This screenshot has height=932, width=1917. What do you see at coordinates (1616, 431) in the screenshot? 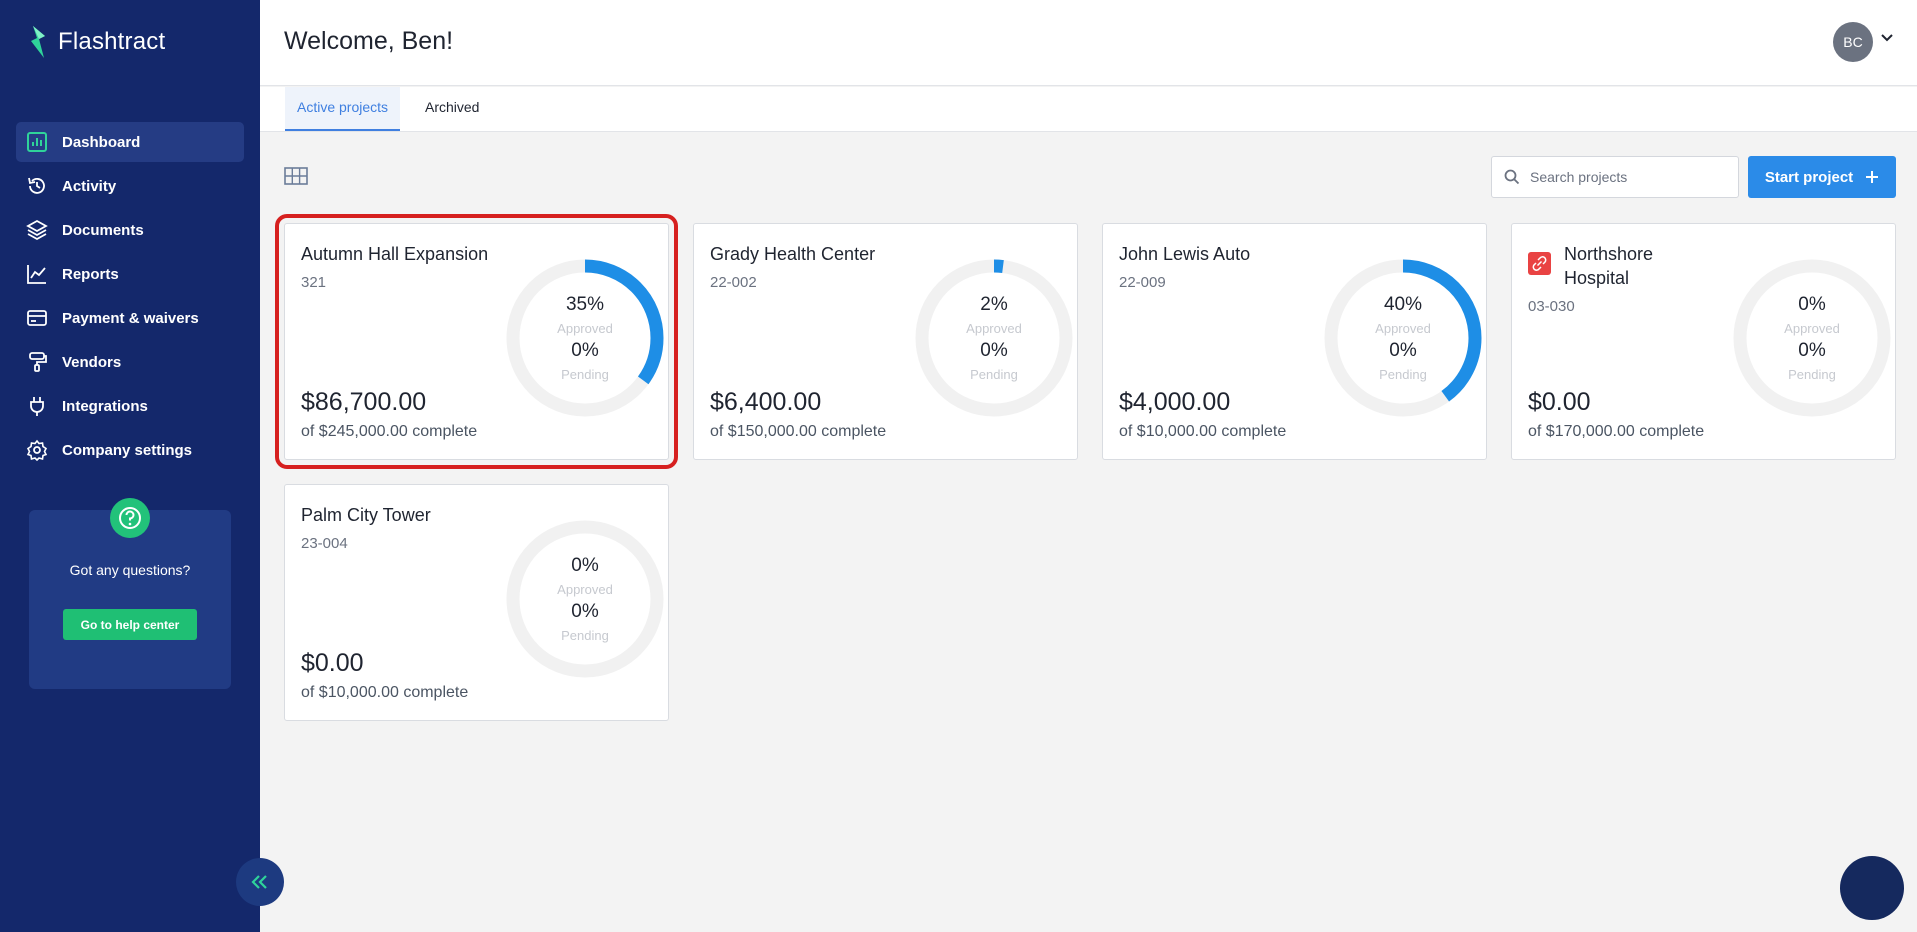
I see `project-total: of $170,000.00 complete` at bounding box center [1616, 431].